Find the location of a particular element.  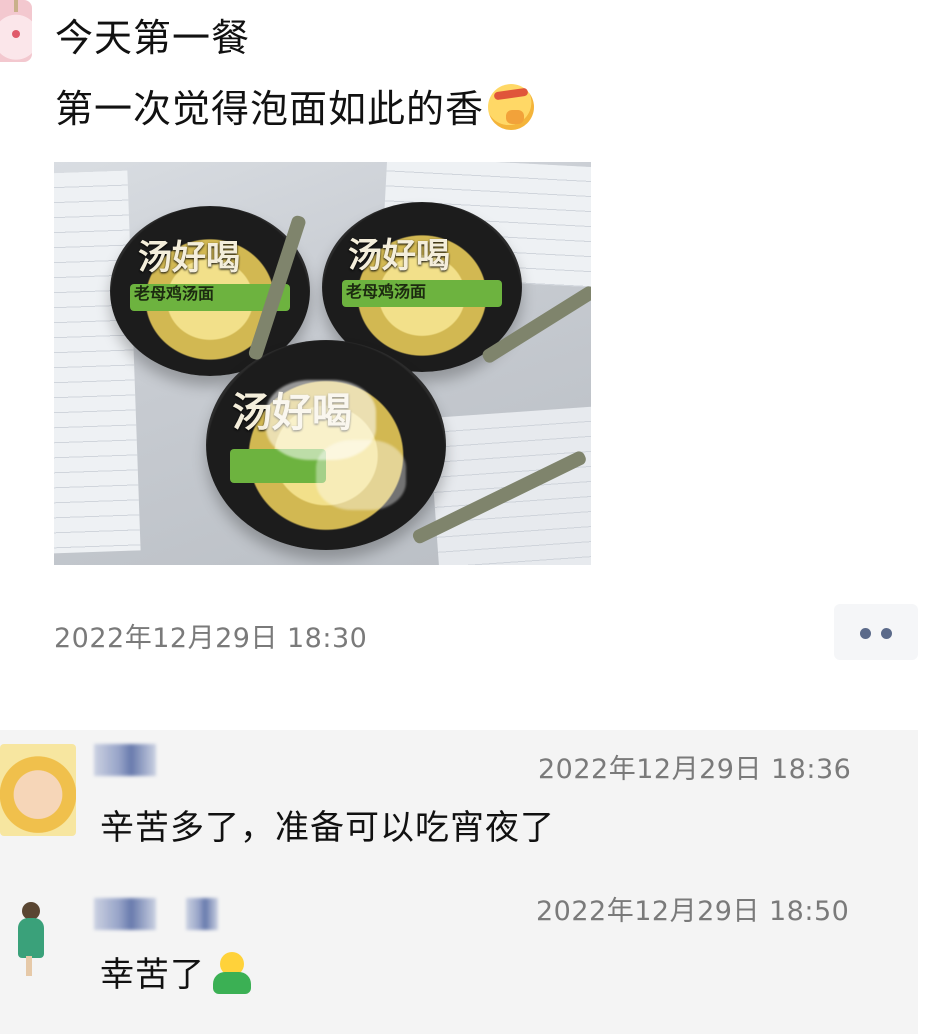

comment-timestamp: 2022年12月29日 18:50 is located at coordinates (693, 911).